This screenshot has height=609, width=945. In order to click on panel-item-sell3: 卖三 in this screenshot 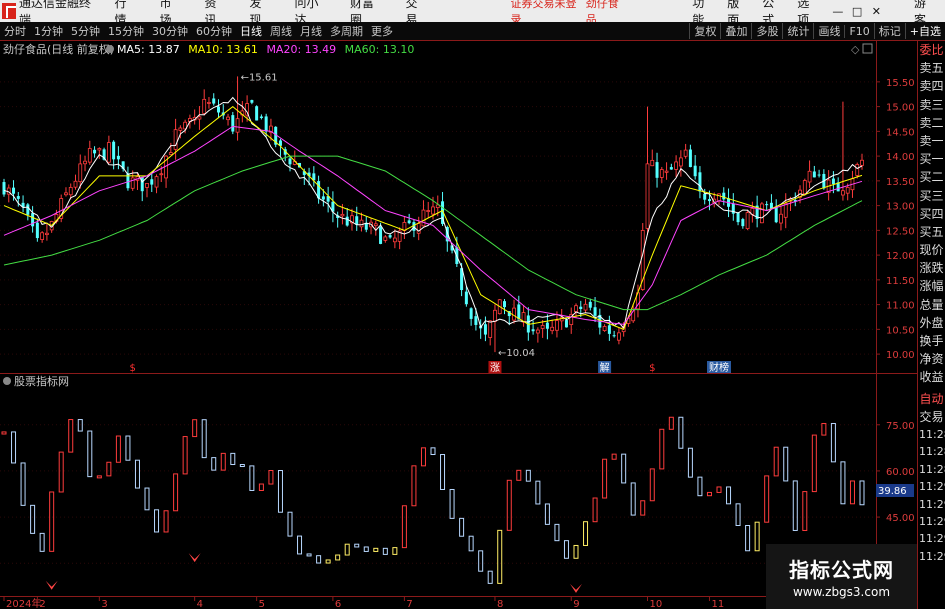, I will do `click(931, 105)`.